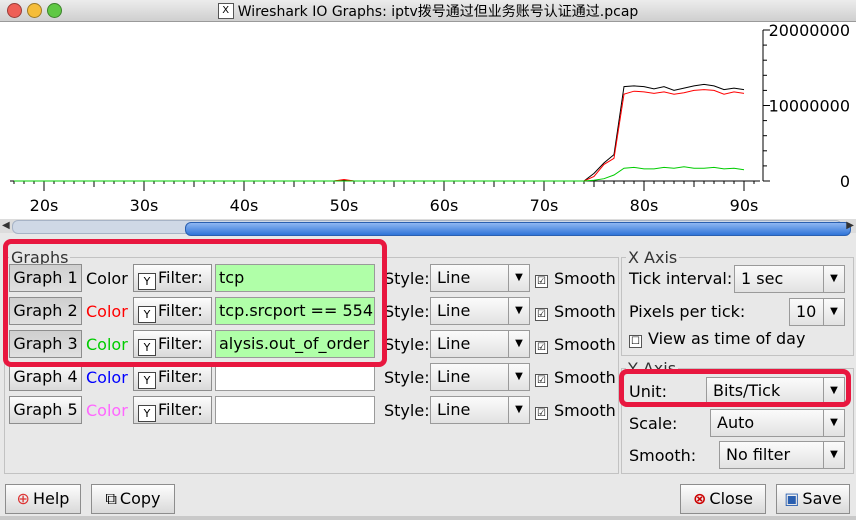  What do you see at coordinates (454, 277) in the screenshot?
I see `graph-1-style-value: Line` at bounding box center [454, 277].